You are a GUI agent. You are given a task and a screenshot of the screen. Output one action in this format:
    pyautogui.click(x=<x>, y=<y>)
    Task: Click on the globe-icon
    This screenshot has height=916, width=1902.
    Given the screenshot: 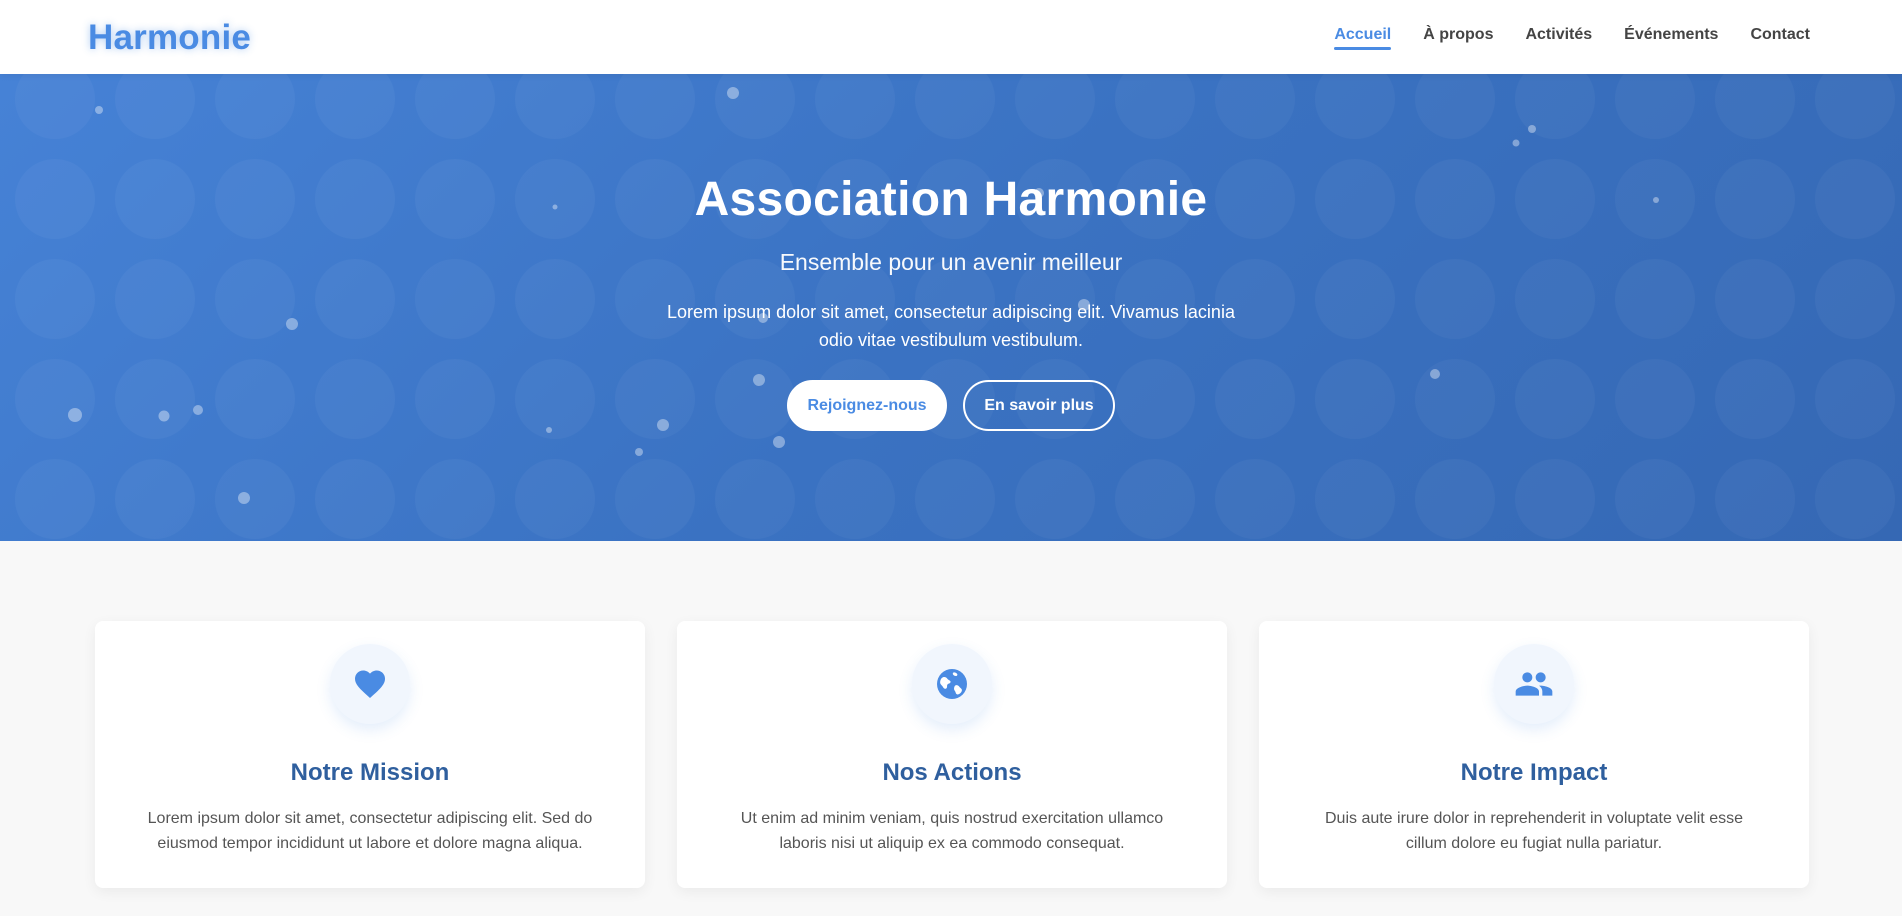 What is the action you would take?
    pyautogui.click(x=952, y=684)
    